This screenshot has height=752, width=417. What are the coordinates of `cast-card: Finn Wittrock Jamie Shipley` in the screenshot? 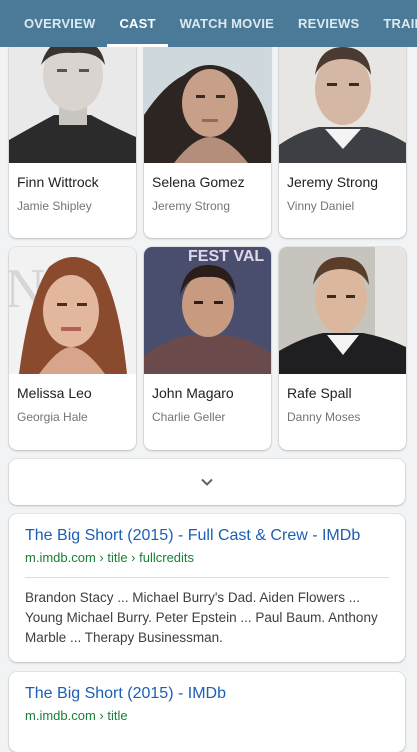 It's located at (72, 141).